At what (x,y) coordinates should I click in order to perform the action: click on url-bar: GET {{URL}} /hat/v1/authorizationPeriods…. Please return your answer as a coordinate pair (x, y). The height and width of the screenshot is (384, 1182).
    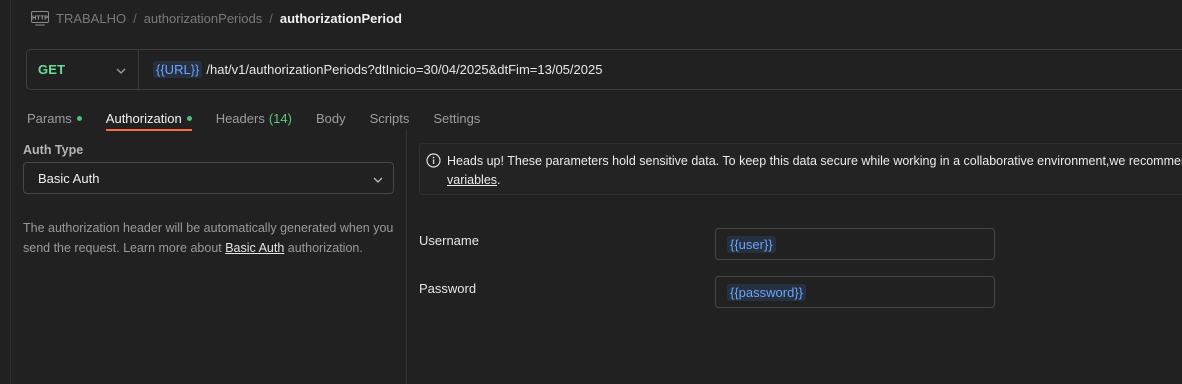
    Looking at the image, I should click on (604, 69).